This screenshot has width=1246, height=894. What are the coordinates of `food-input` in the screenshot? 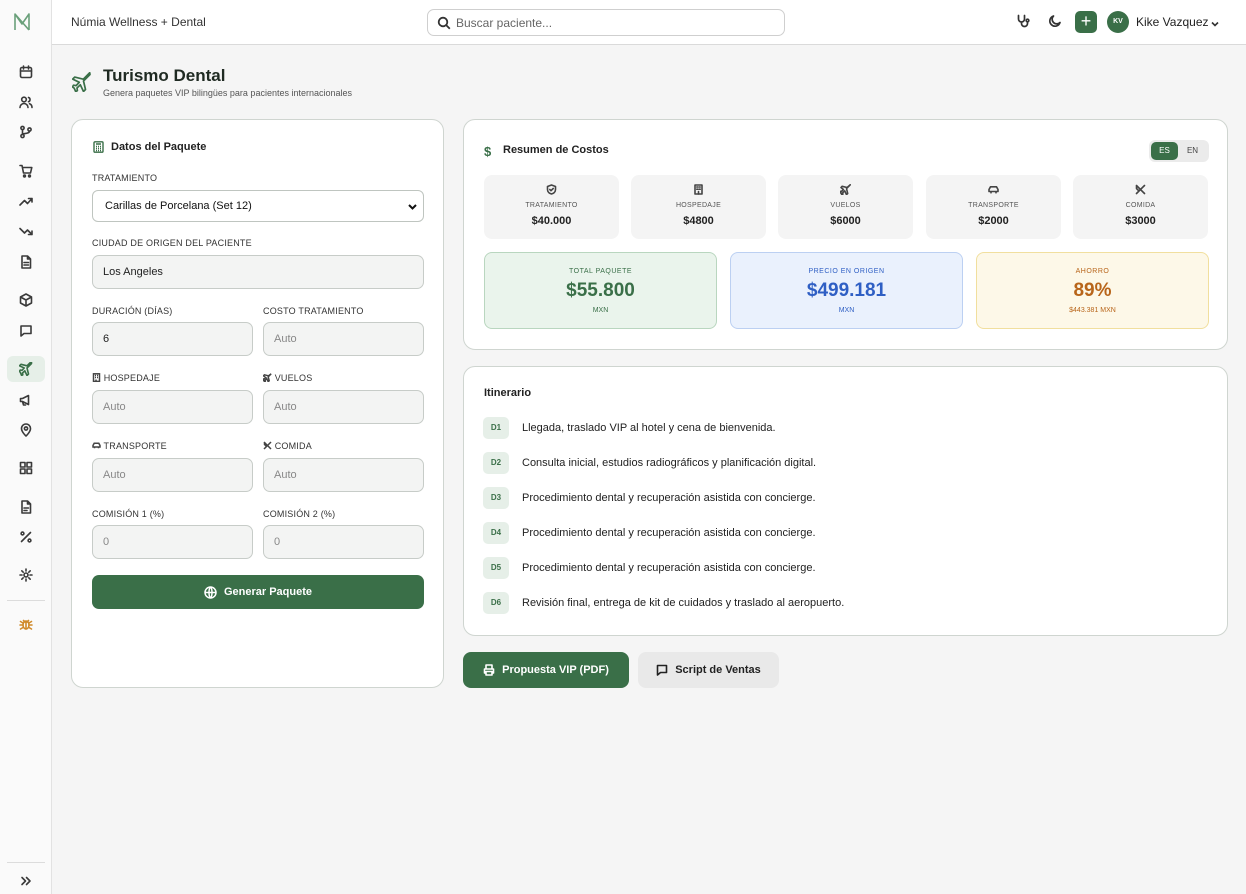 It's located at (343, 475).